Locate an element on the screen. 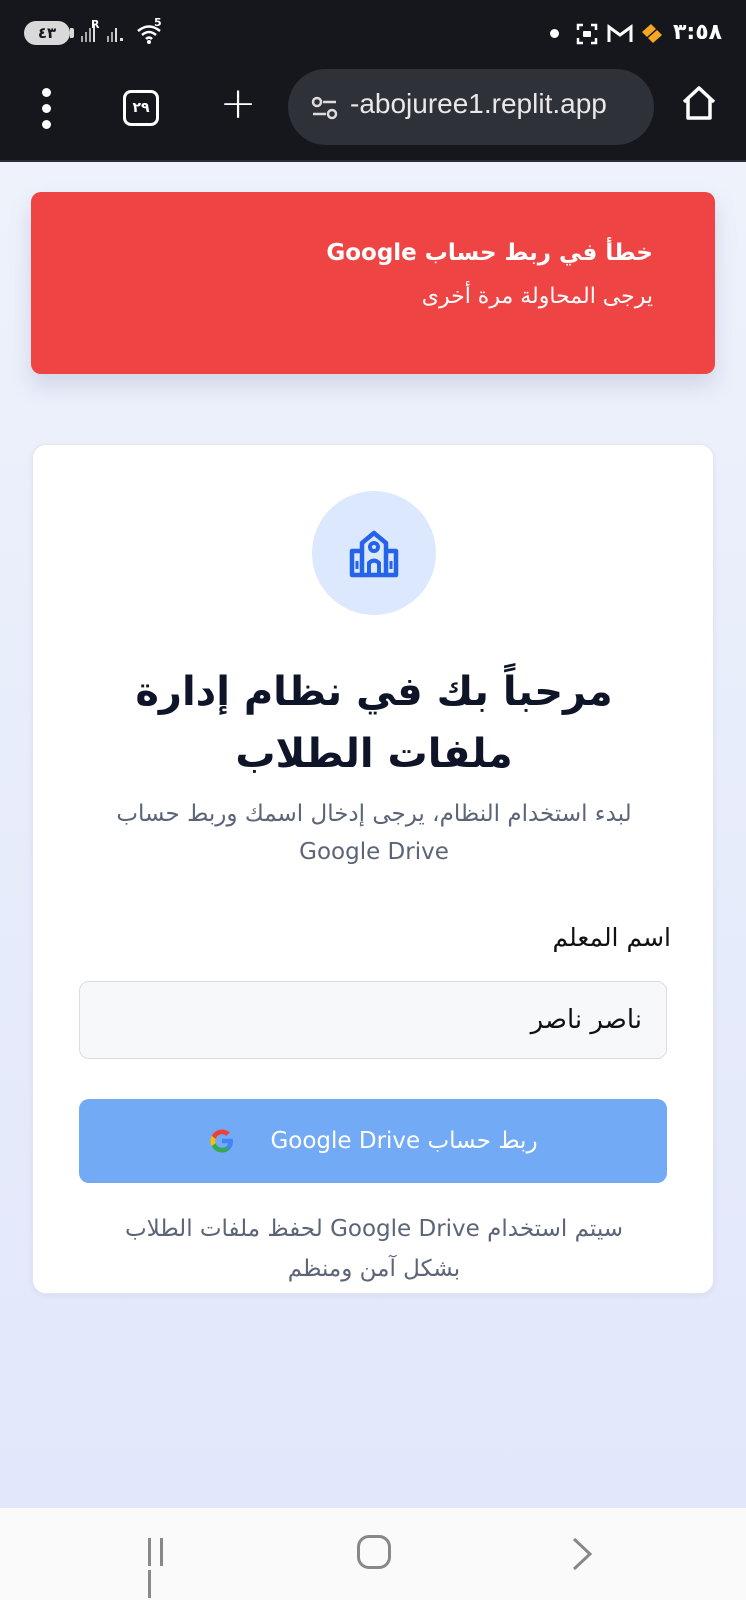  back-icon is located at coordinates (582, 1554).